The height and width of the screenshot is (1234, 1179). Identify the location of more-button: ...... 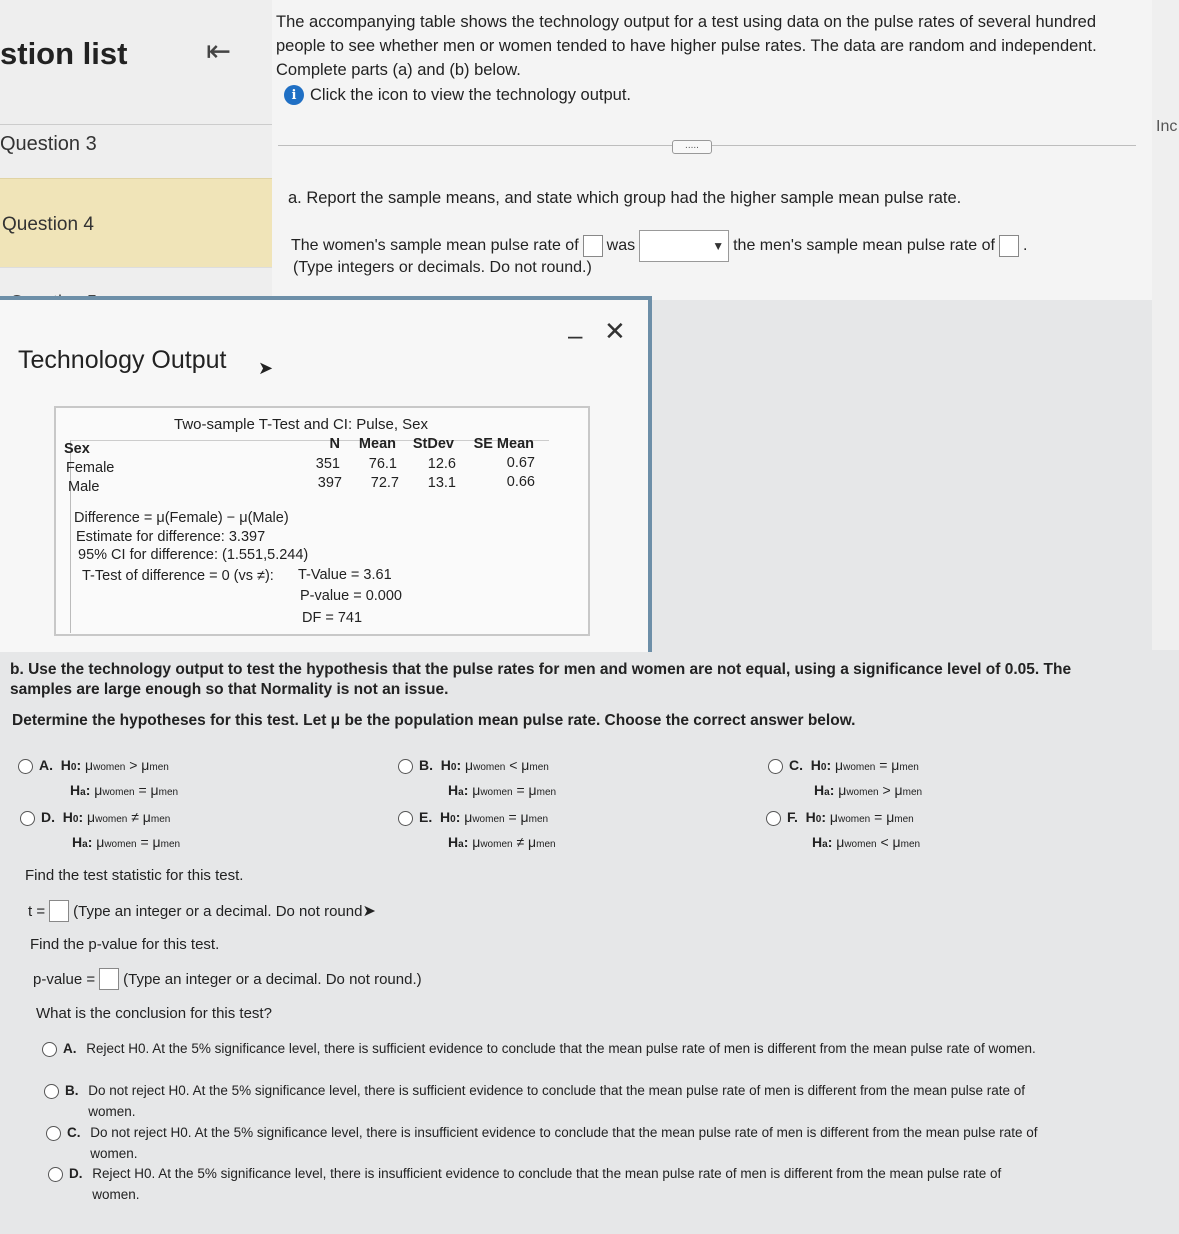
(692, 147).